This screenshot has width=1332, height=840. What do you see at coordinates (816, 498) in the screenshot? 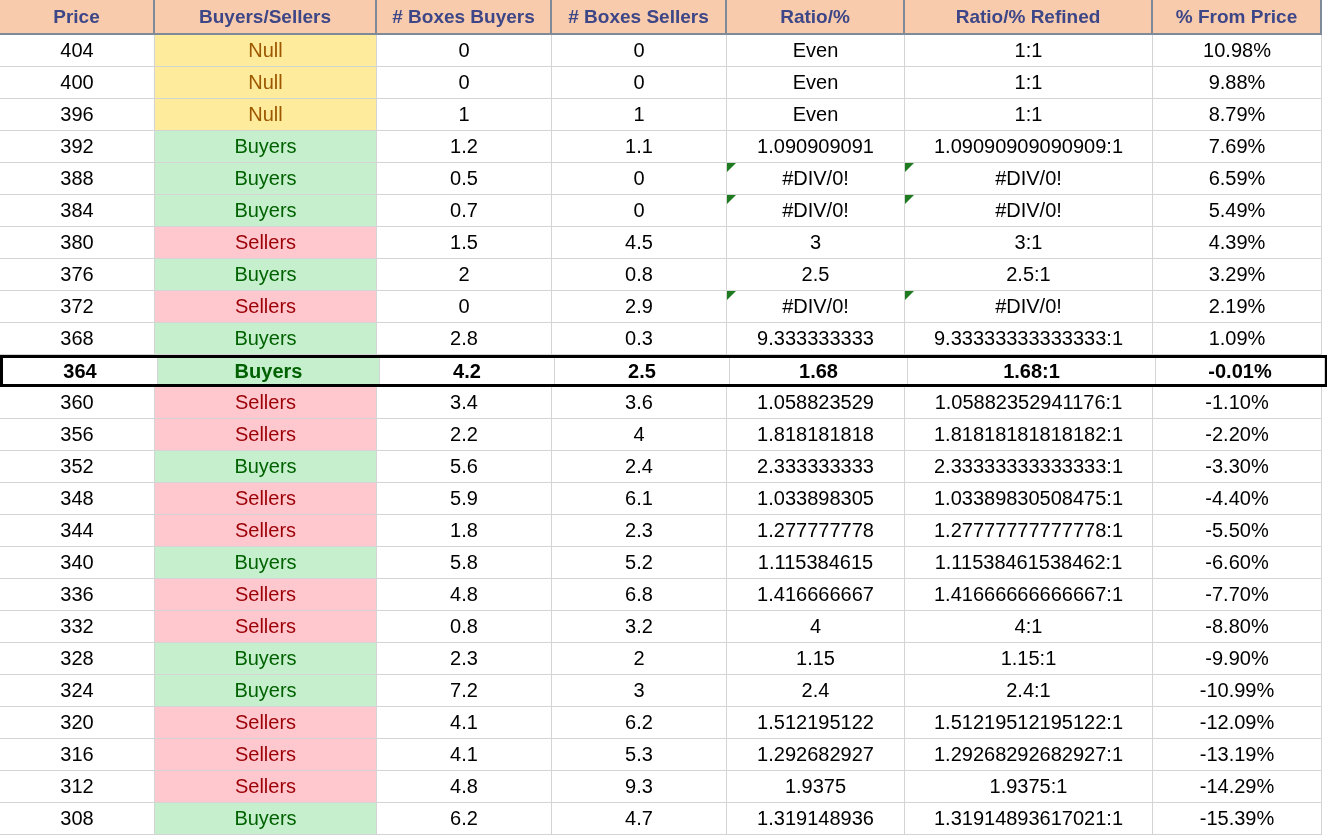
I see `table-cell: 1.033898305` at bounding box center [816, 498].